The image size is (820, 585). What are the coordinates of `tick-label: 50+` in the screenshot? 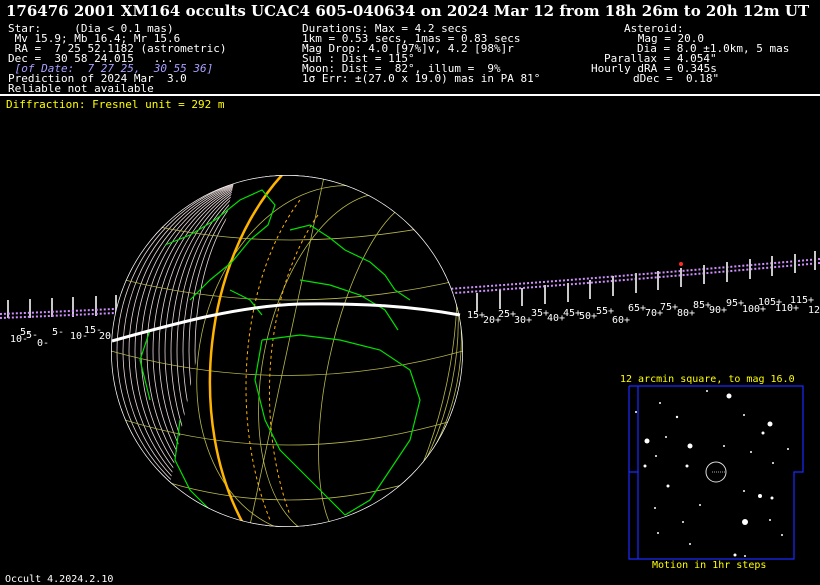 It's located at (588, 316).